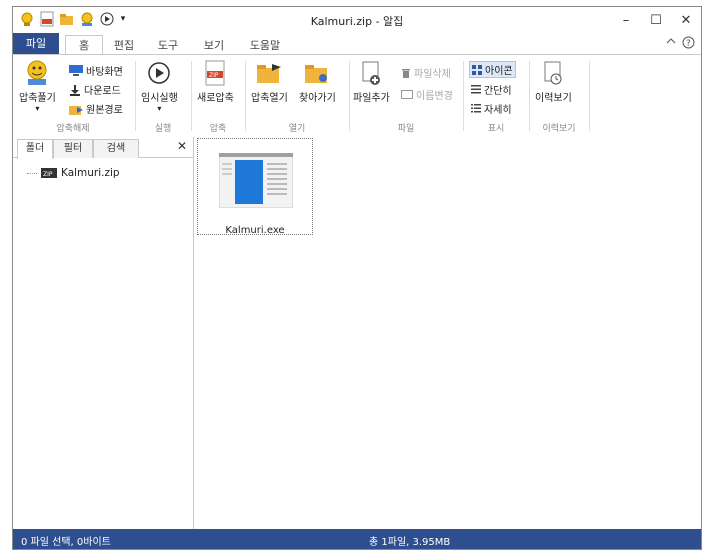 Image resolution: width=713 pixels, height=560 pixels. Describe the element at coordinates (496, 129) in the screenshot. I see `group-label-view: 표시` at that location.